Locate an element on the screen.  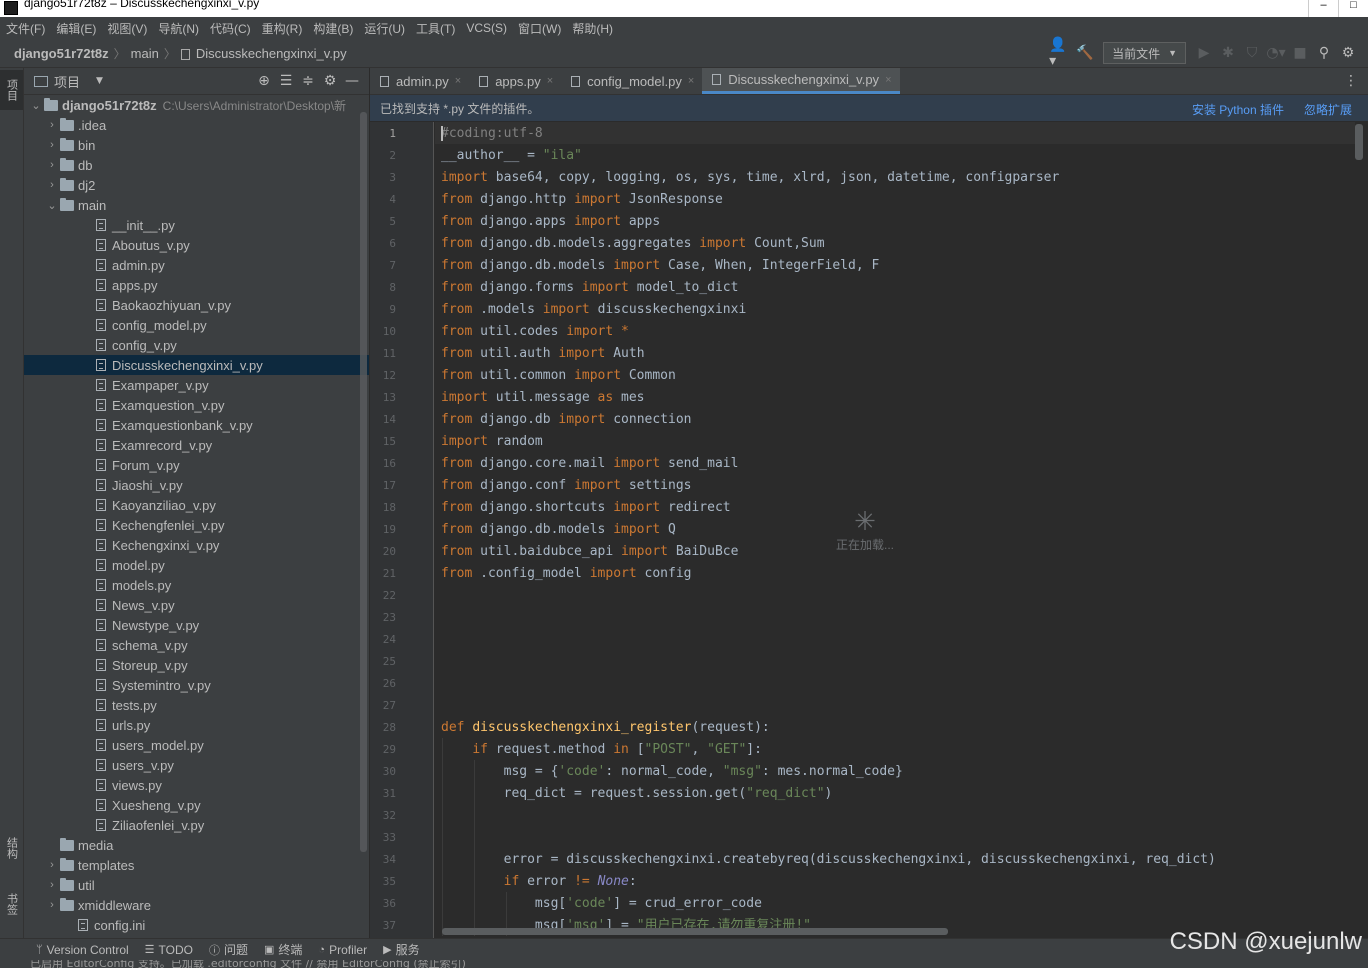
tree-item-file: users_model.py is located at coordinates (196, 745).